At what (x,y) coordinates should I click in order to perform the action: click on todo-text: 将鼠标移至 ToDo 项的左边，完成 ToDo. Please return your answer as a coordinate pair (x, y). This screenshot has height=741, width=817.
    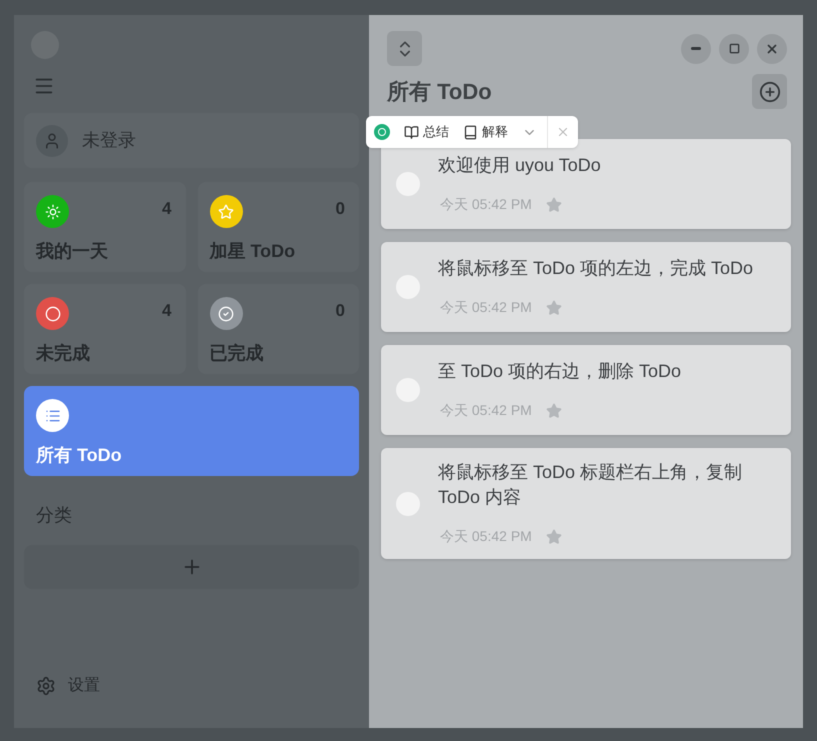
    Looking at the image, I should click on (596, 268).